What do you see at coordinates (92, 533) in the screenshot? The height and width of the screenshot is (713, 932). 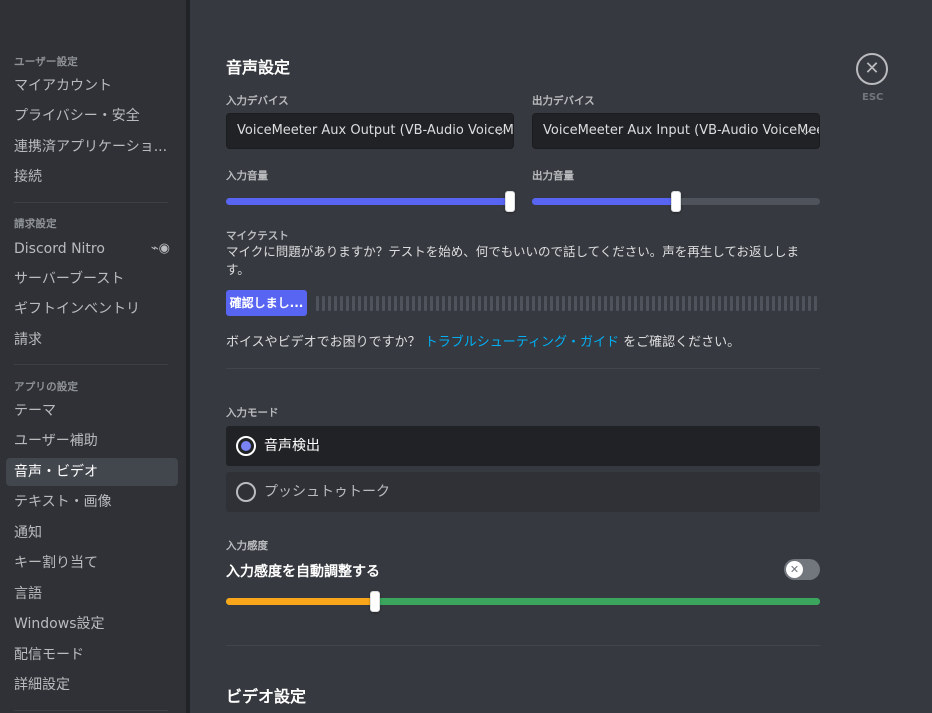 I see `sidebar-item-notifications: 通知` at bounding box center [92, 533].